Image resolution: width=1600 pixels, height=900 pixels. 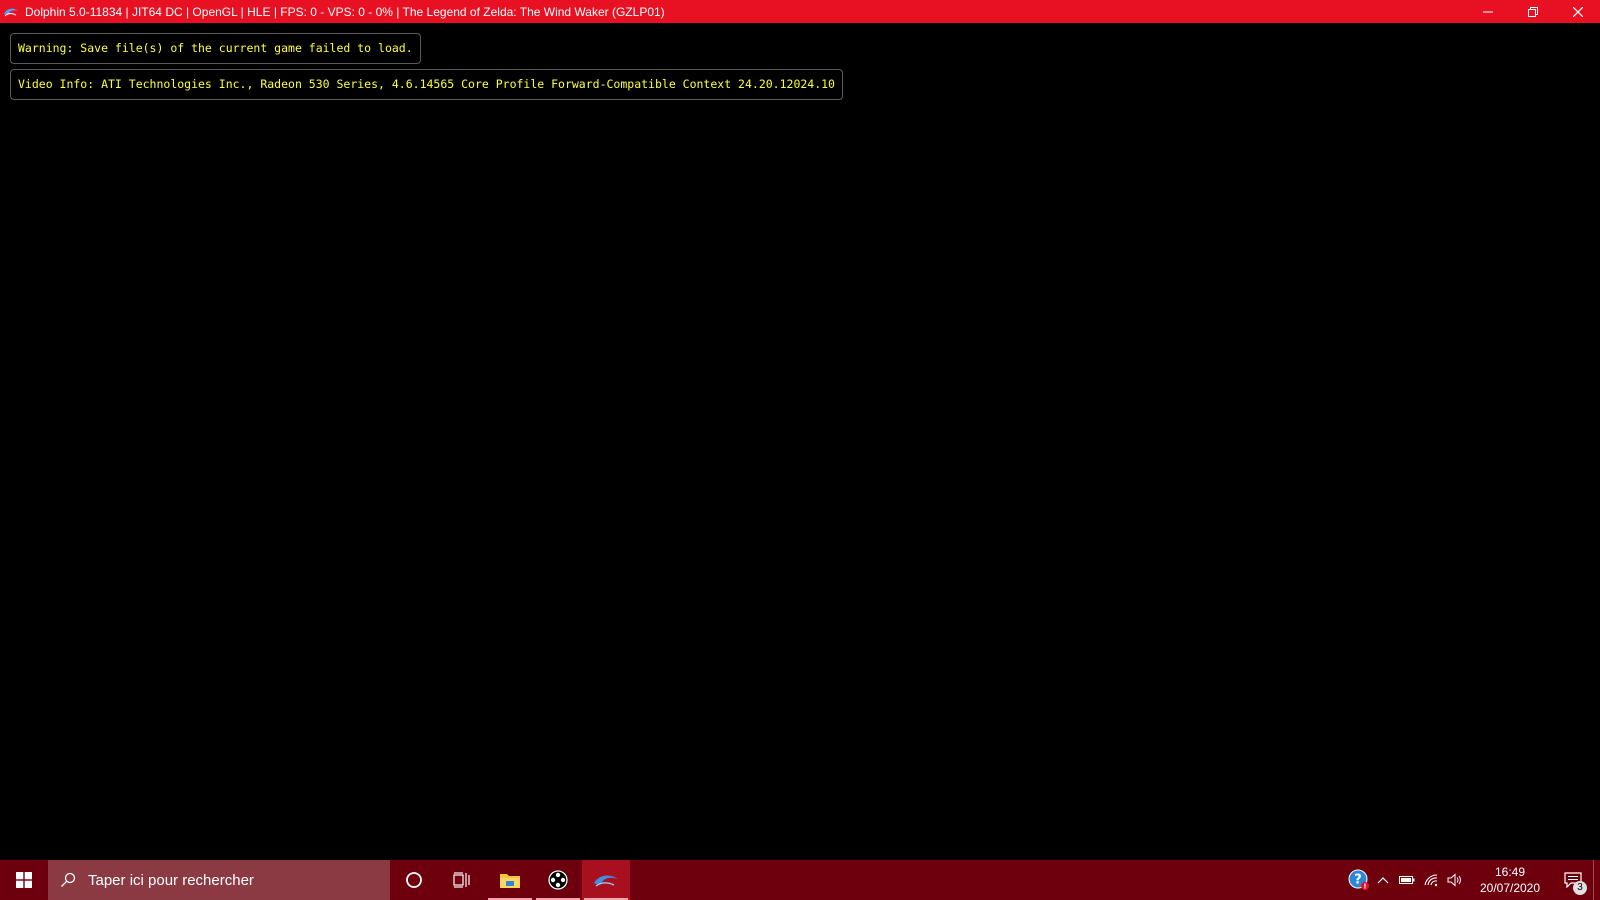 What do you see at coordinates (1510, 880) in the screenshot?
I see `taskbar-clock: 16:49 20/07/2020` at bounding box center [1510, 880].